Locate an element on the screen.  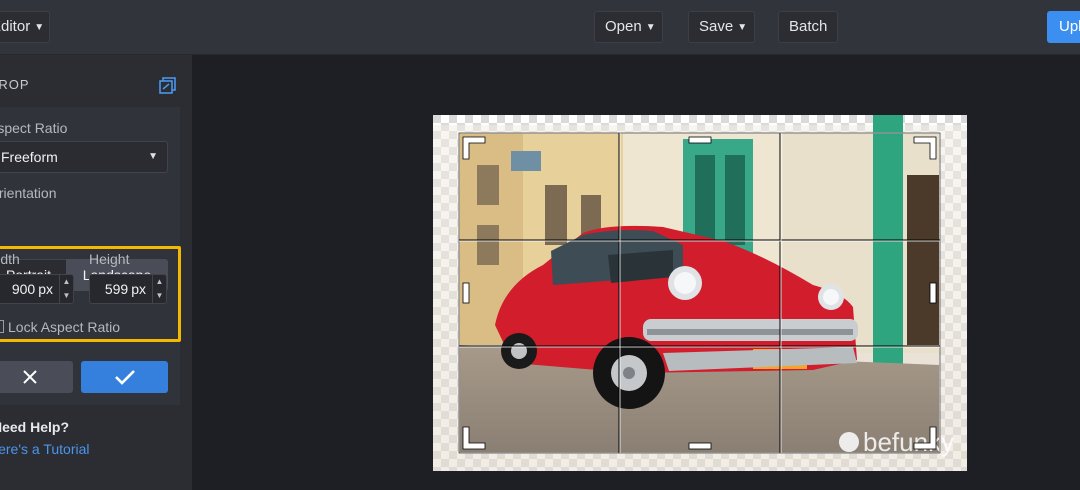
upload-label: Upload is located at coordinates (1069, 26).